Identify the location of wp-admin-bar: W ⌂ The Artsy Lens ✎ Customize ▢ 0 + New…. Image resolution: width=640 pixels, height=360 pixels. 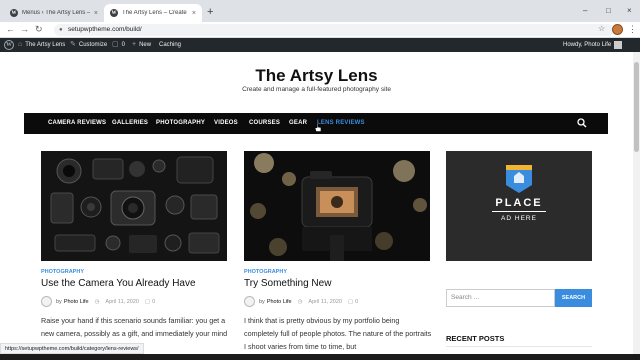
(320, 45).